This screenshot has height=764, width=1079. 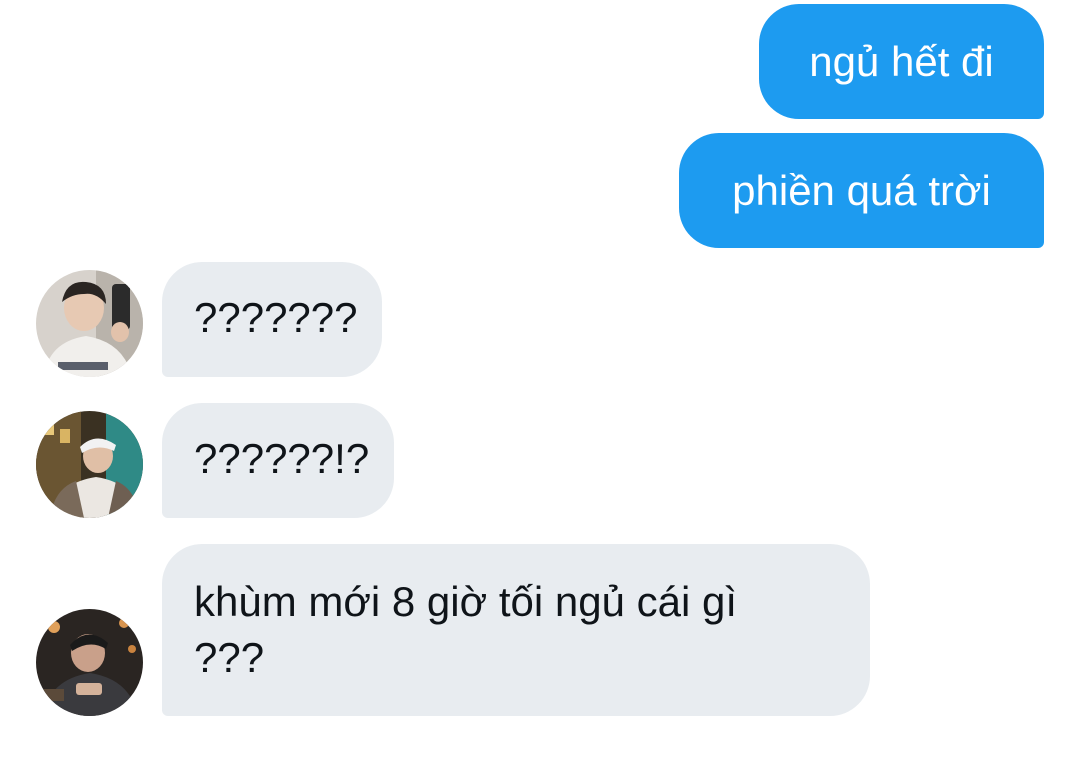 I want to click on incoming-message-bubble: ???????, so click(x=272, y=319).